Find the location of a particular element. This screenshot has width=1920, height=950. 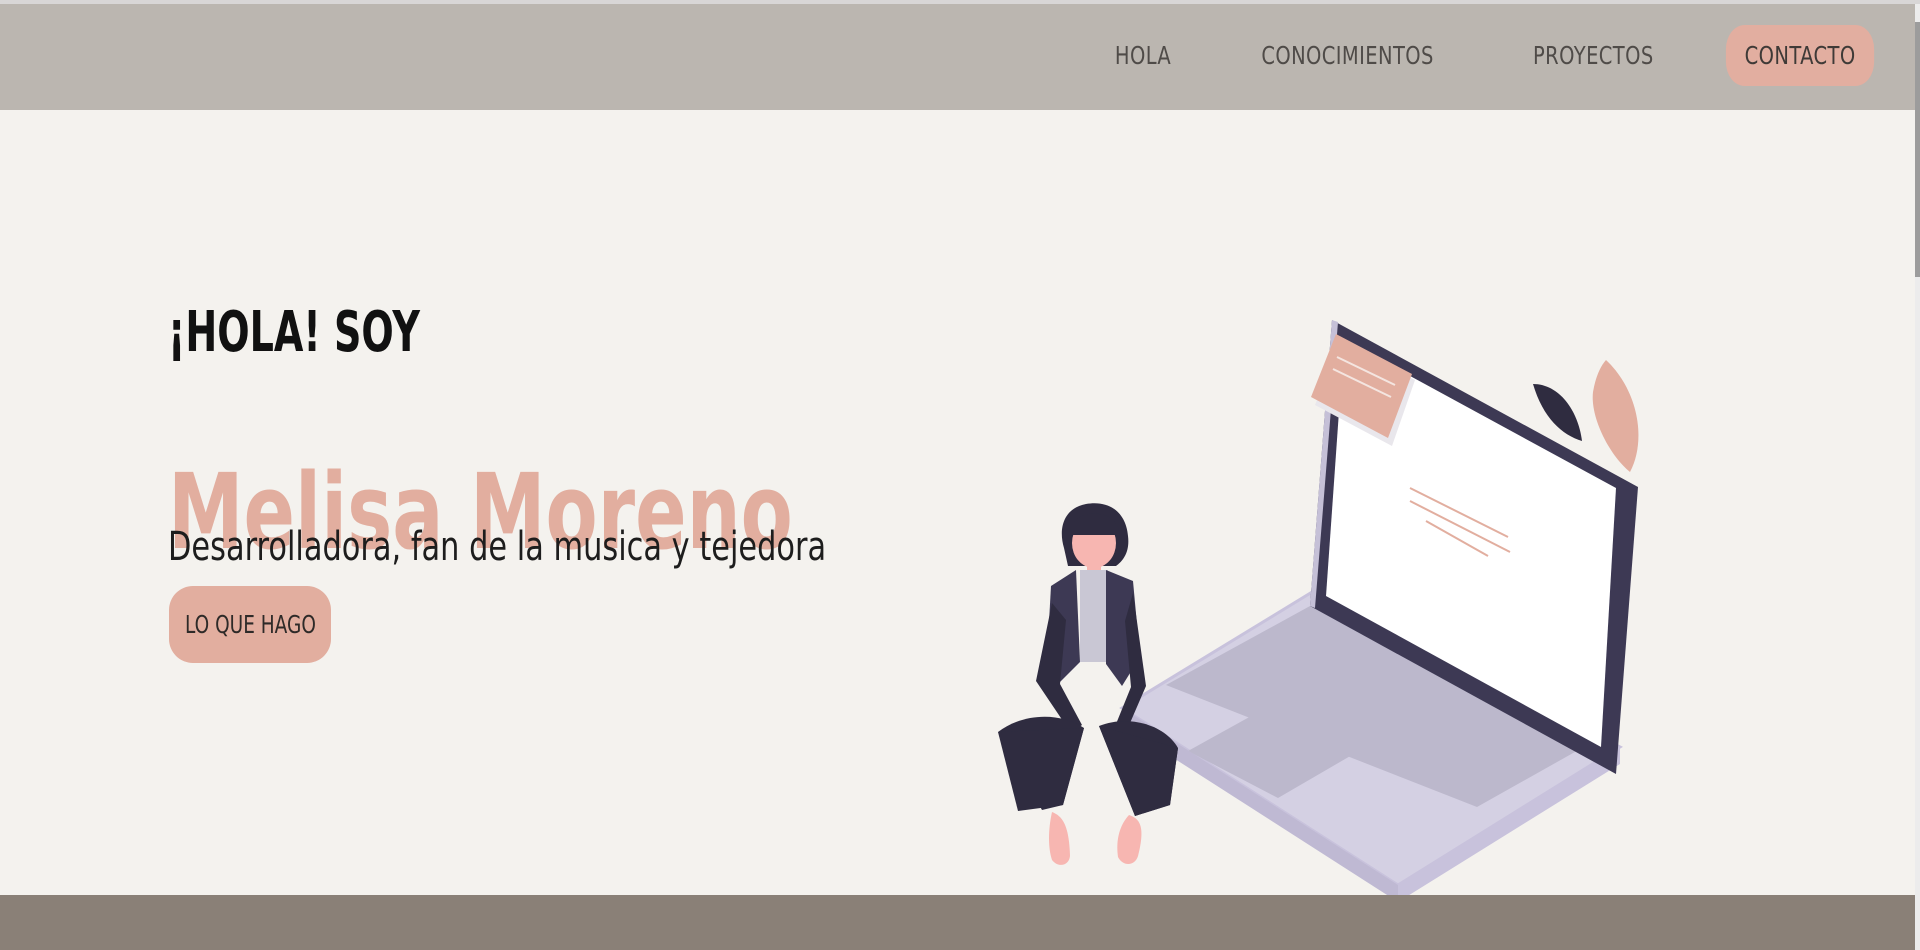

left-foot is located at coordinates (1059, 838).